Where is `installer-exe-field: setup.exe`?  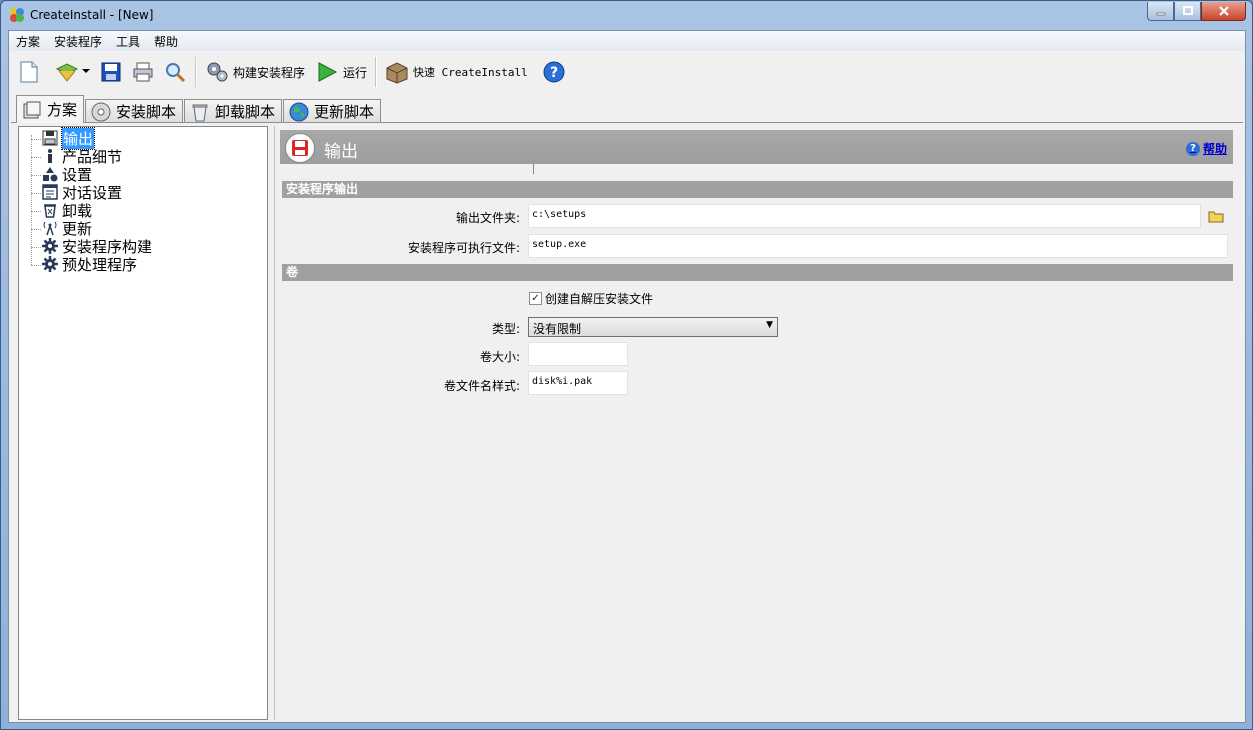 installer-exe-field: setup.exe is located at coordinates (878, 246).